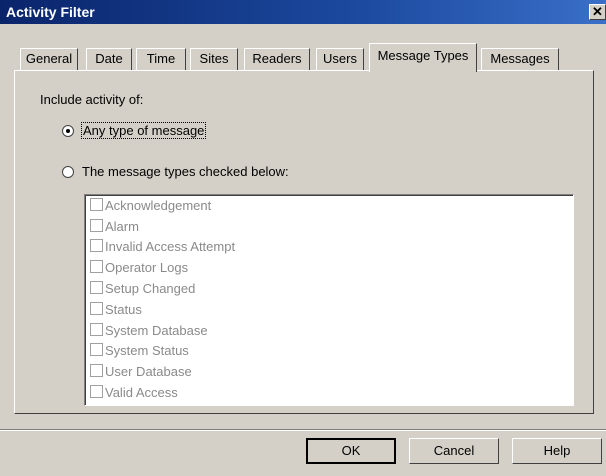 The width and height of the screenshot is (606, 476). I want to click on close-icon: ✕, so click(597, 11).